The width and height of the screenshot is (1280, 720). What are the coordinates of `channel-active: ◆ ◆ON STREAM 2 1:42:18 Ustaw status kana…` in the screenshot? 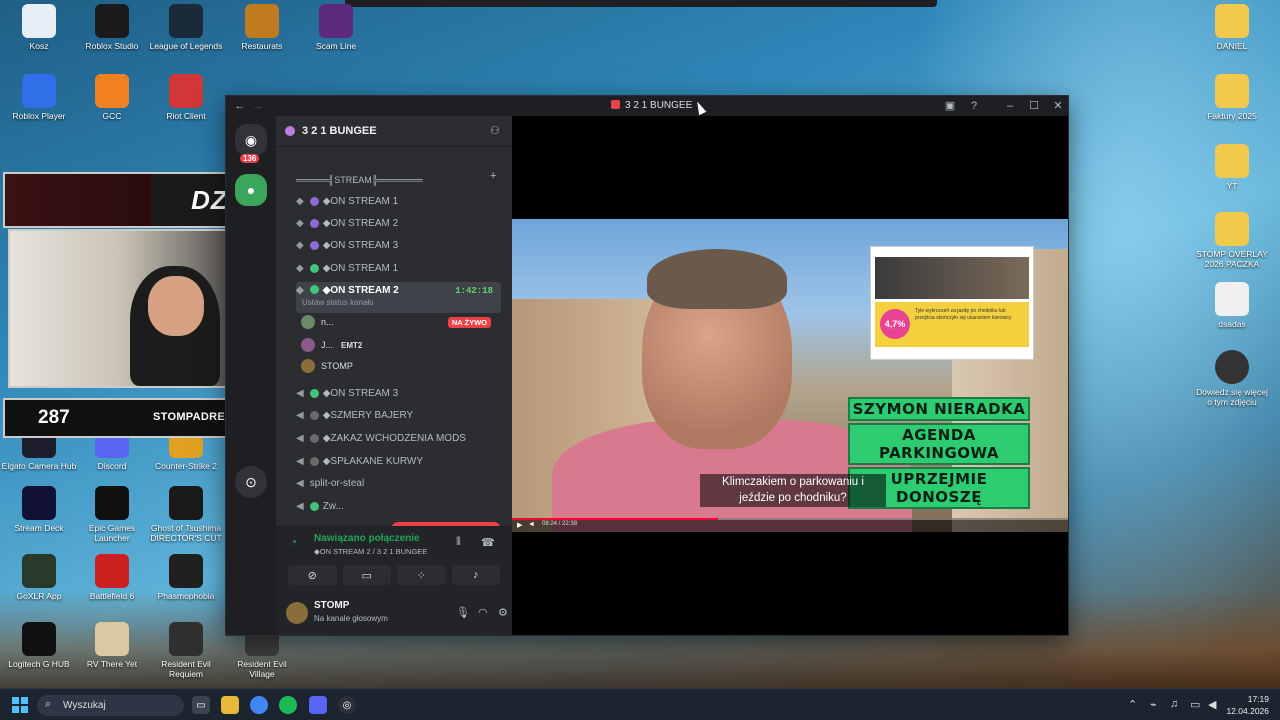 It's located at (398, 297).